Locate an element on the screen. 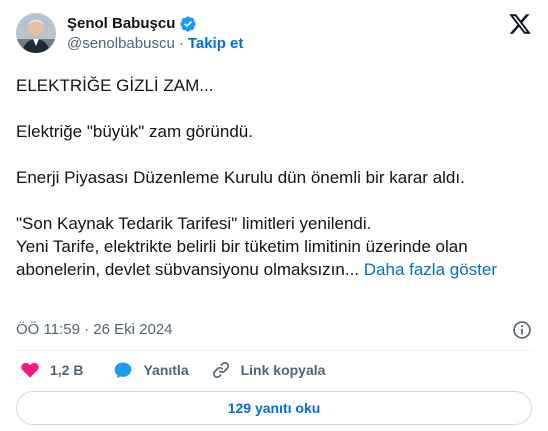 This screenshot has width=548, height=431. author-handle-row: @senolbabuscu · Takip et is located at coordinates (155, 44).